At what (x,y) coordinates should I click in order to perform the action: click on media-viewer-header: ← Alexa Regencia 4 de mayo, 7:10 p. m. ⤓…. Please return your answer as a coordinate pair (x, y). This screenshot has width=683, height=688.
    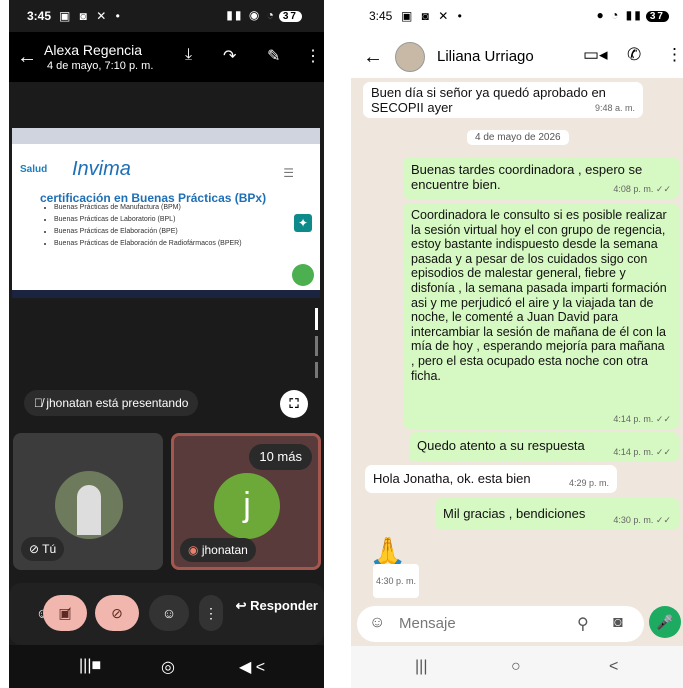
    Looking at the image, I should click on (166, 57).